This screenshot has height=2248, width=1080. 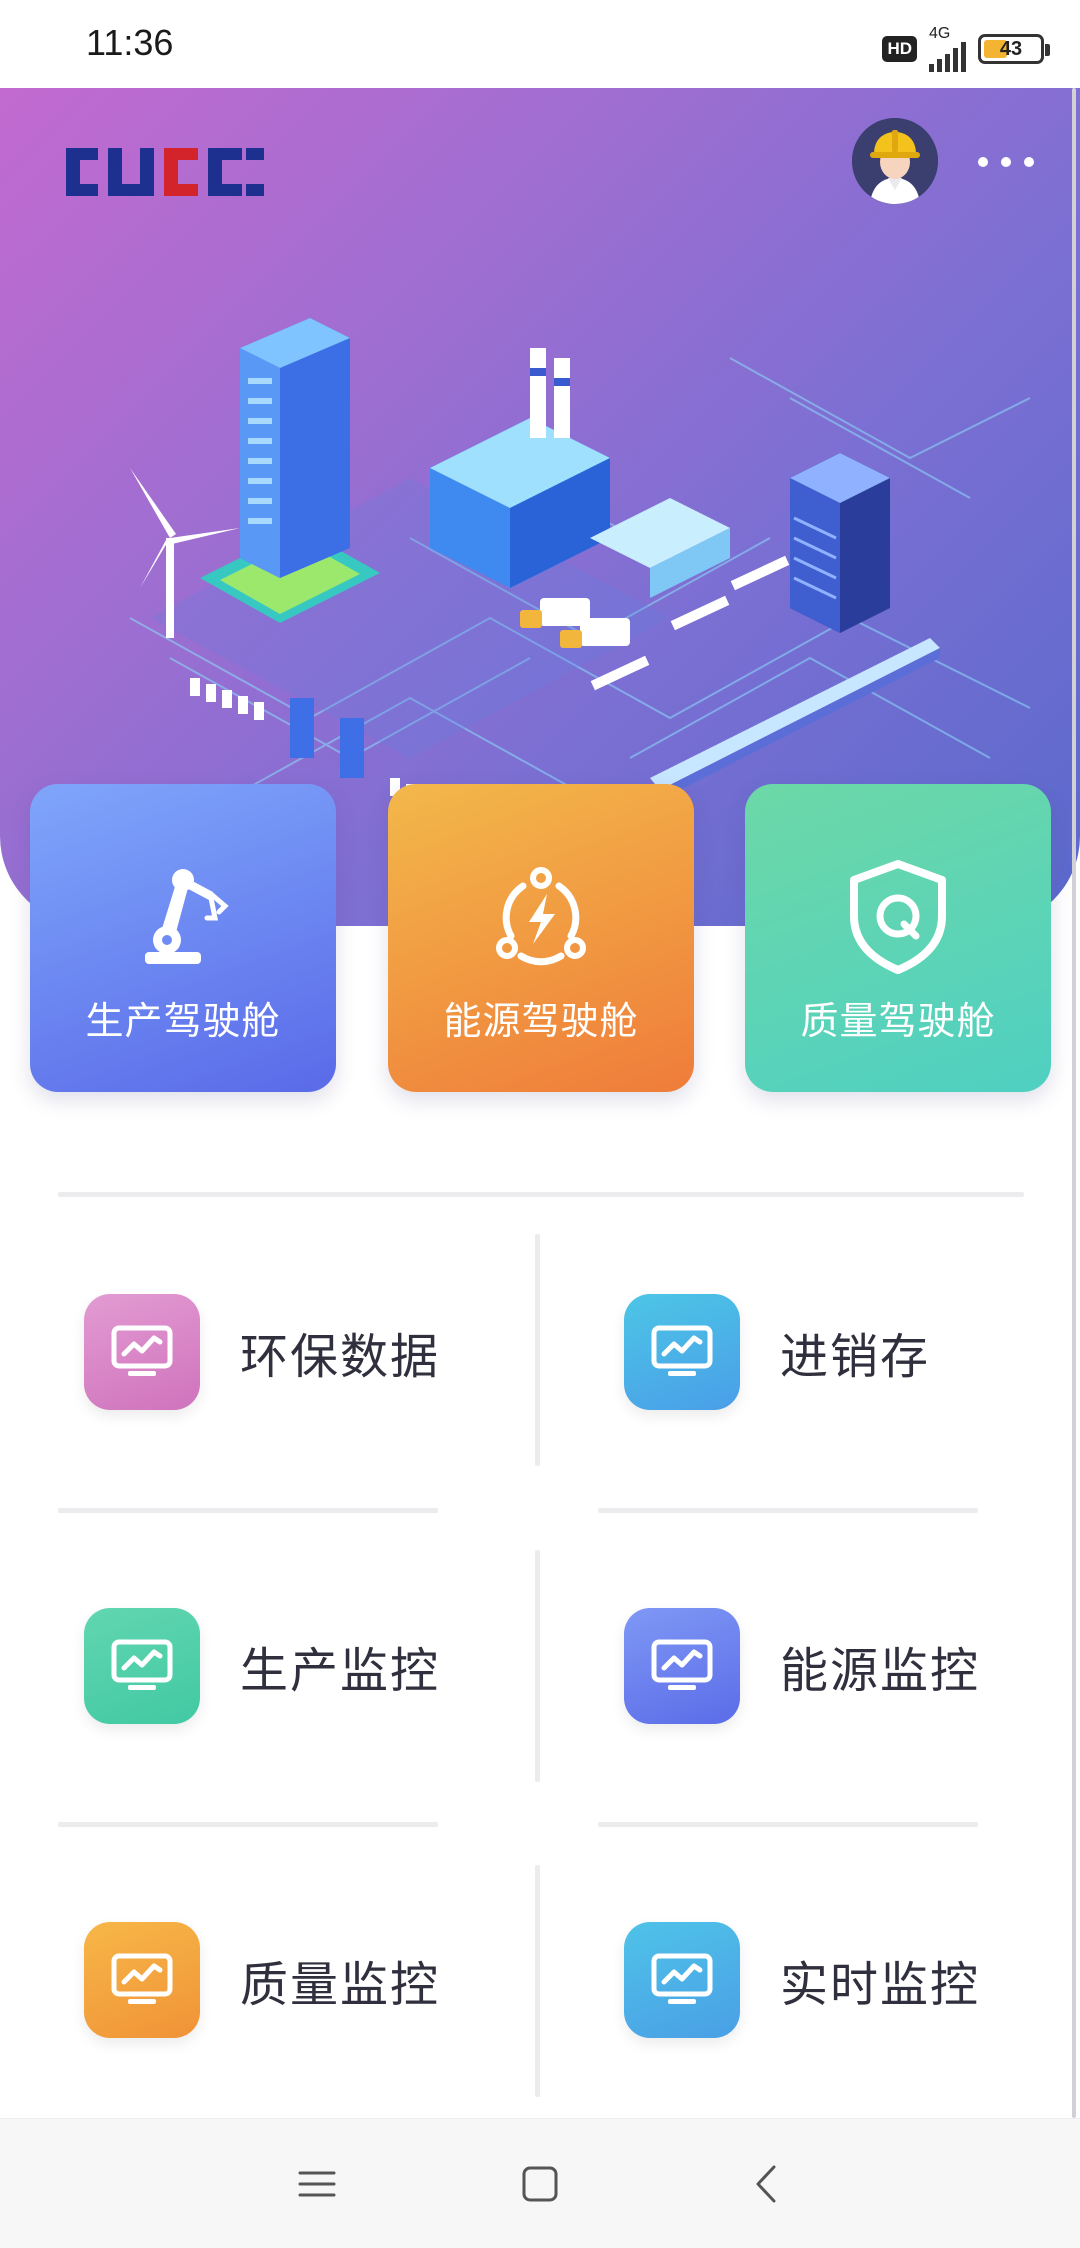 What do you see at coordinates (187, 916) in the screenshot?
I see `robot-arm-icon` at bounding box center [187, 916].